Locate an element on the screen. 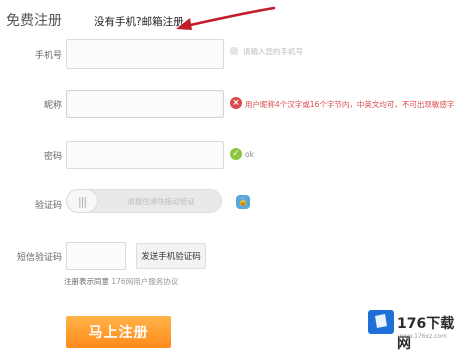  error-icon: × is located at coordinates (236, 103).